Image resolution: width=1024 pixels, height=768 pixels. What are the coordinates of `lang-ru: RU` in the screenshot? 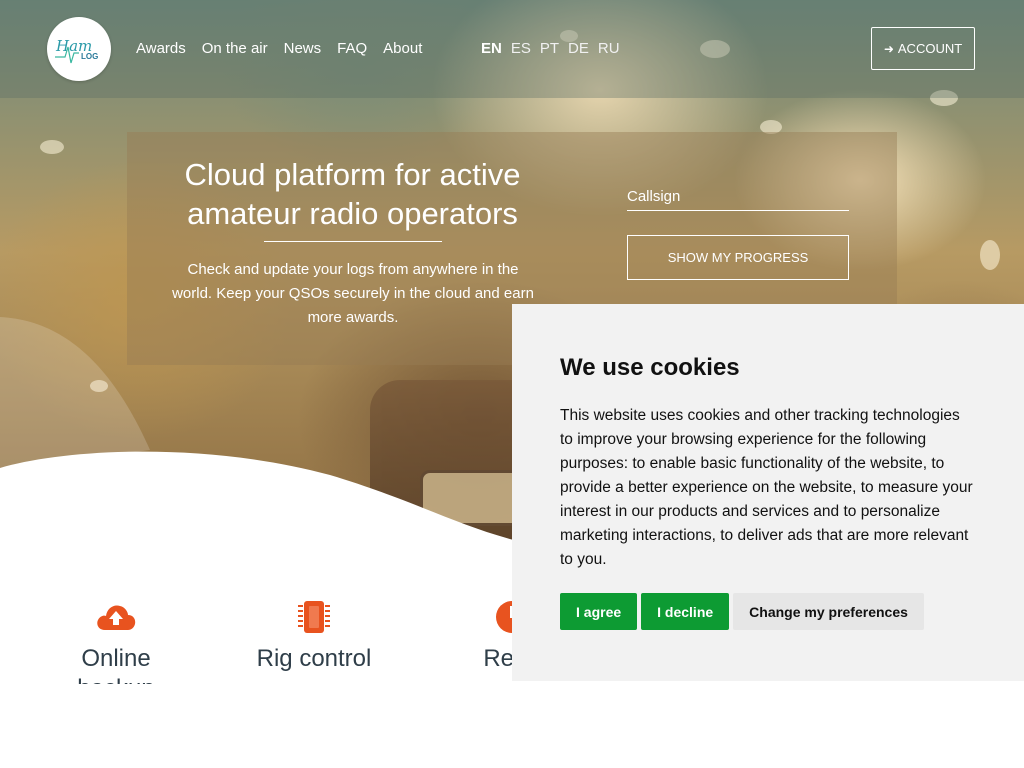 It's located at (609, 49).